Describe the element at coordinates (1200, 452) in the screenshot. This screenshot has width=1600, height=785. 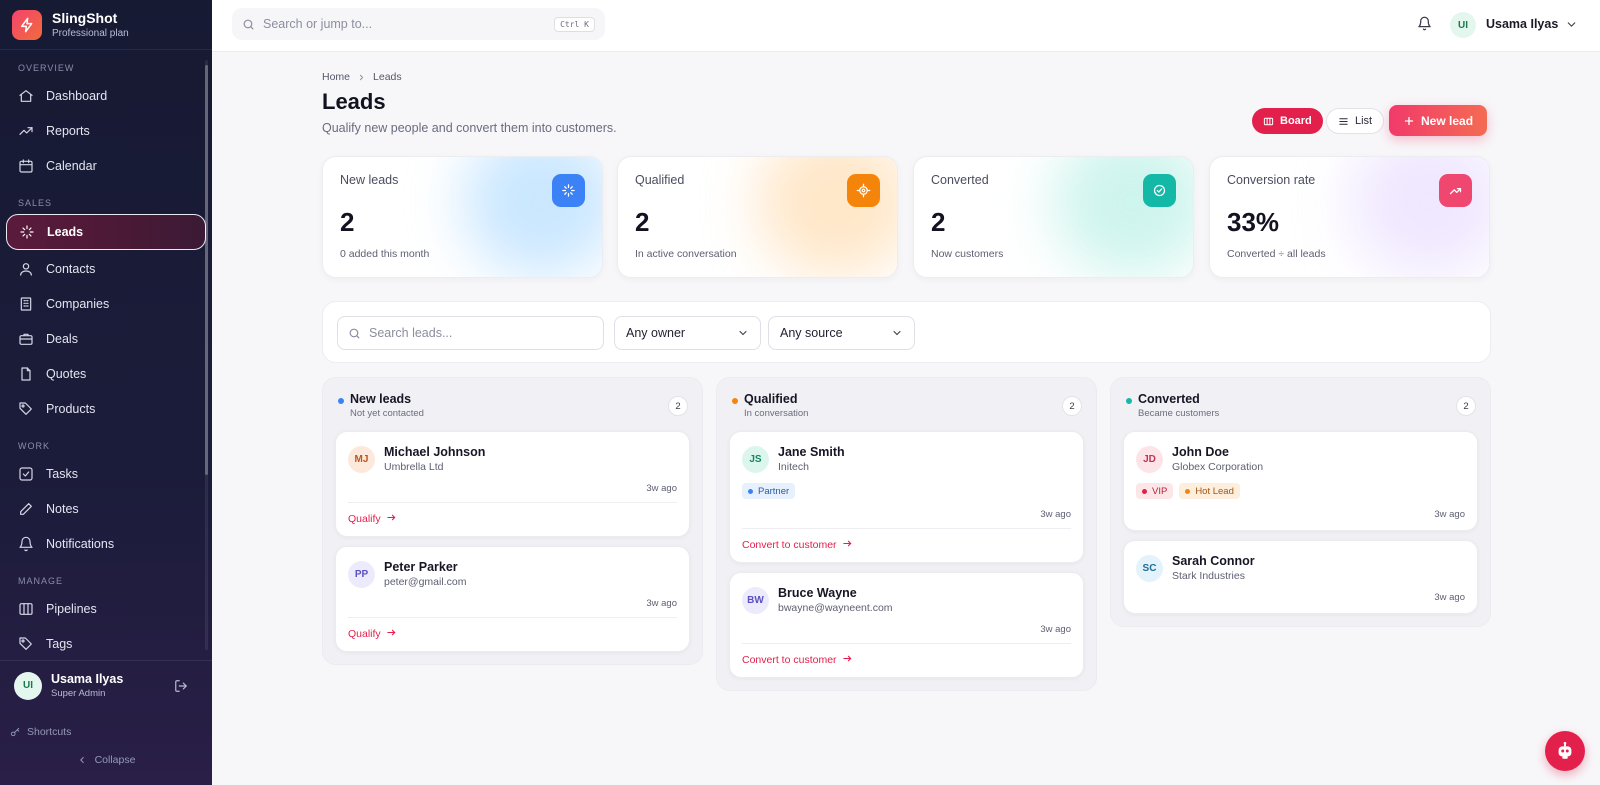
I see `lead-name: John Doe` at that location.